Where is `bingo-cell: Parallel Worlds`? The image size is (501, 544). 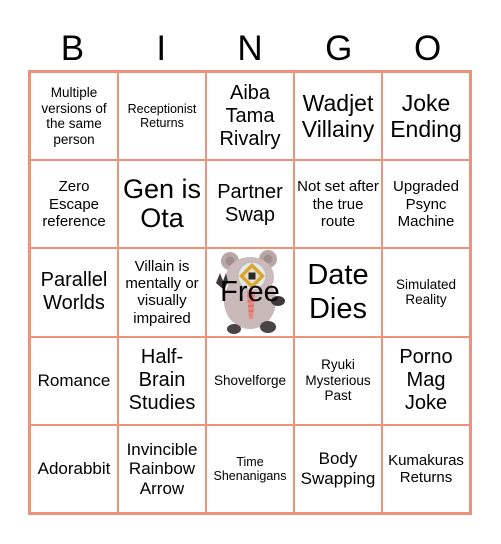 bingo-cell: Parallel Worlds is located at coordinates (74, 292).